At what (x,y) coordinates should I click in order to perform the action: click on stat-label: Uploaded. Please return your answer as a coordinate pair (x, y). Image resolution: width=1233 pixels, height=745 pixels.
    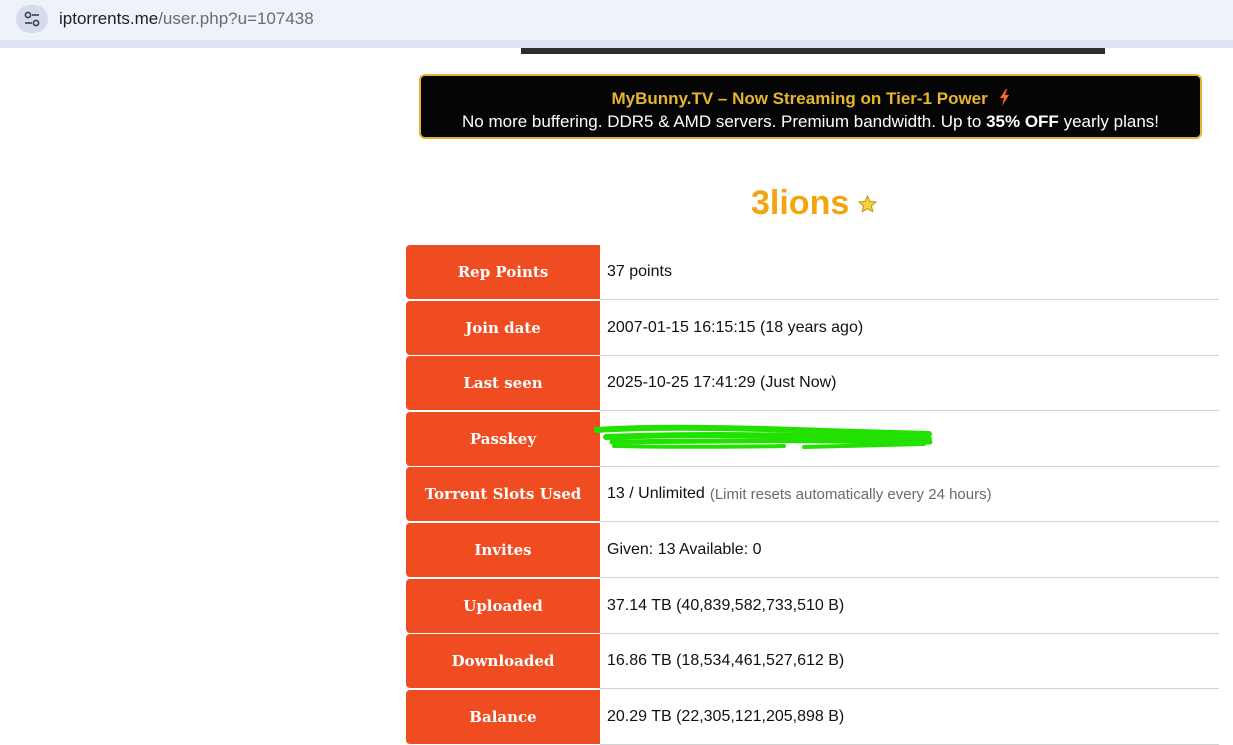
    Looking at the image, I should click on (503, 605).